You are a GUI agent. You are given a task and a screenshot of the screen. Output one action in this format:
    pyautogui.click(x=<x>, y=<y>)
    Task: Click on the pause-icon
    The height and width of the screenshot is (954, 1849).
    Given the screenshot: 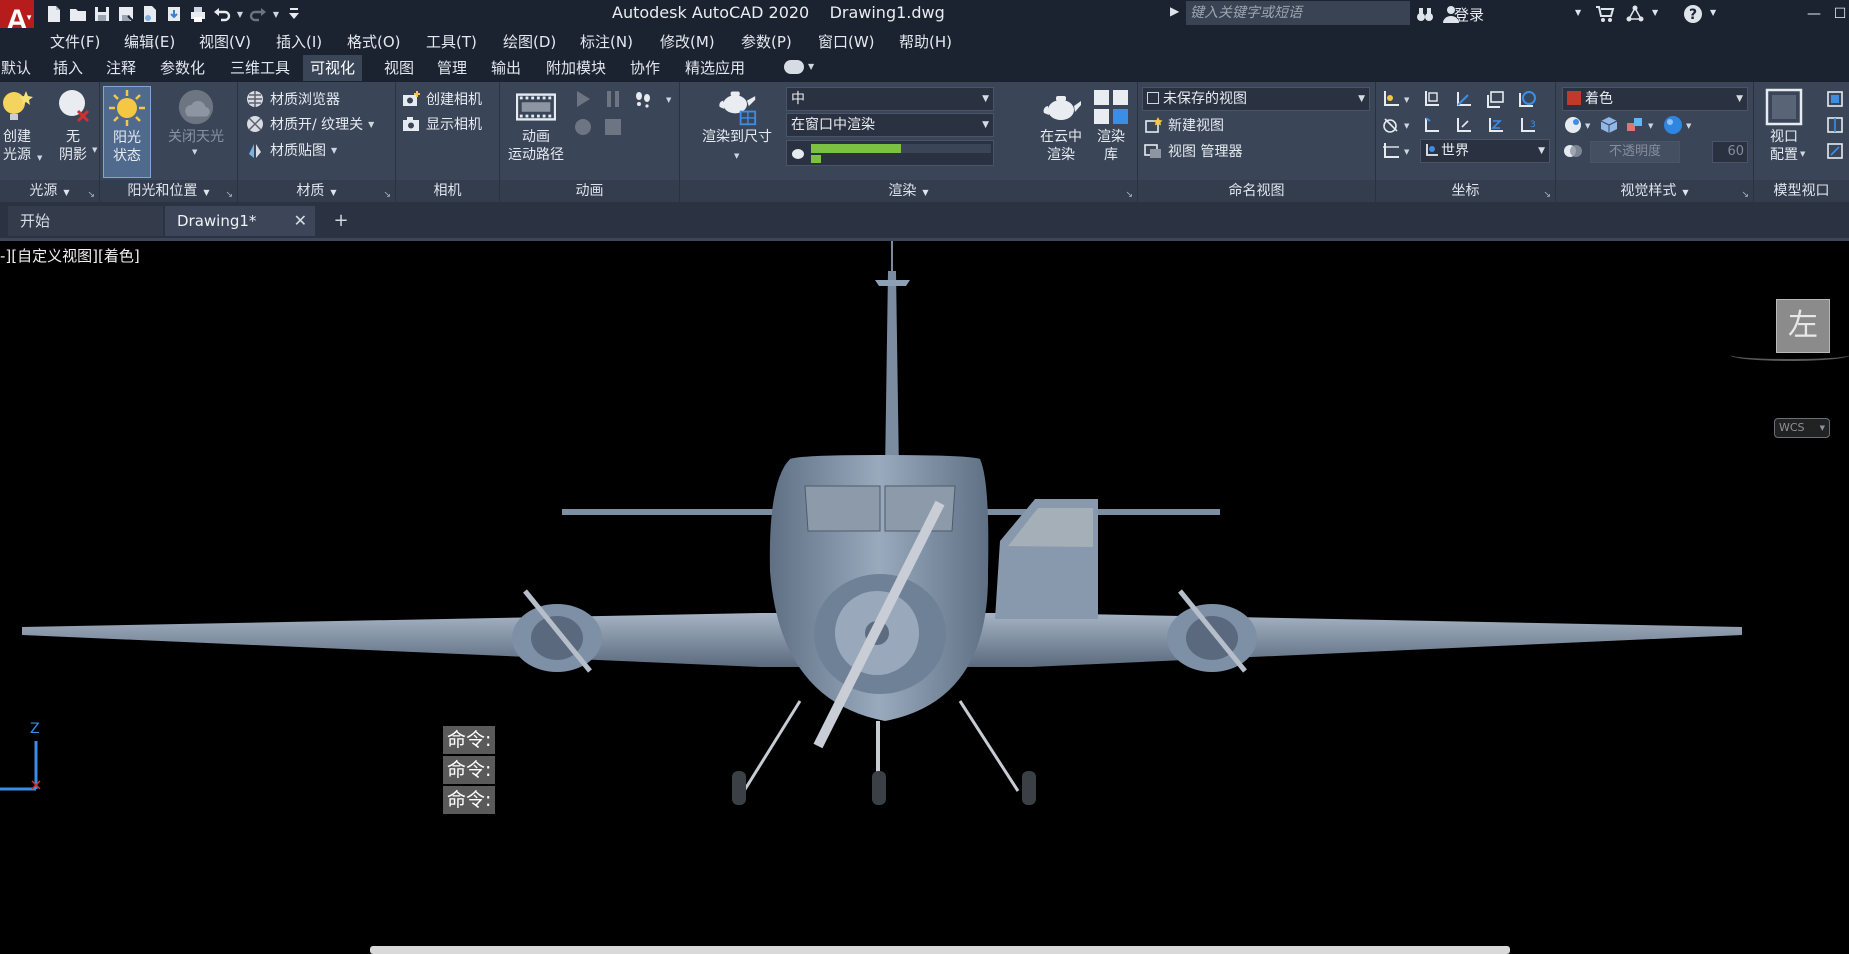 What is the action you would take?
    pyautogui.click(x=613, y=99)
    